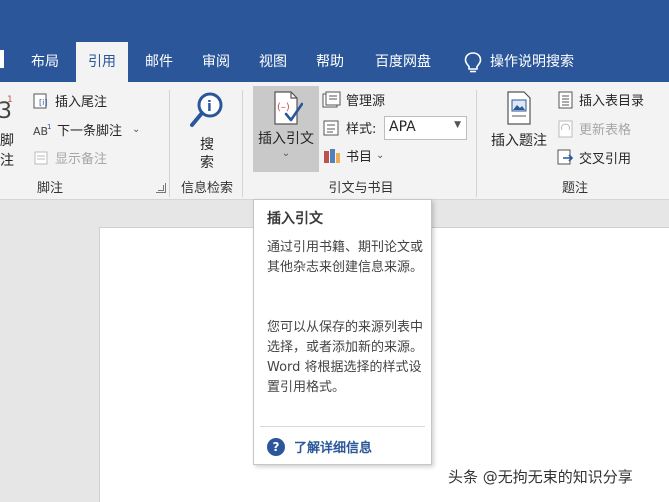  What do you see at coordinates (295, 219) in the screenshot?
I see `tooltip-title: 插入引文` at bounding box center [295, 219].